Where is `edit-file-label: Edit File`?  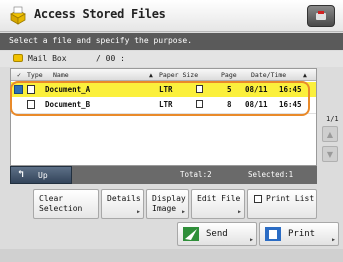 edit-file-label: Edit File is located at coordinates (219, 198).